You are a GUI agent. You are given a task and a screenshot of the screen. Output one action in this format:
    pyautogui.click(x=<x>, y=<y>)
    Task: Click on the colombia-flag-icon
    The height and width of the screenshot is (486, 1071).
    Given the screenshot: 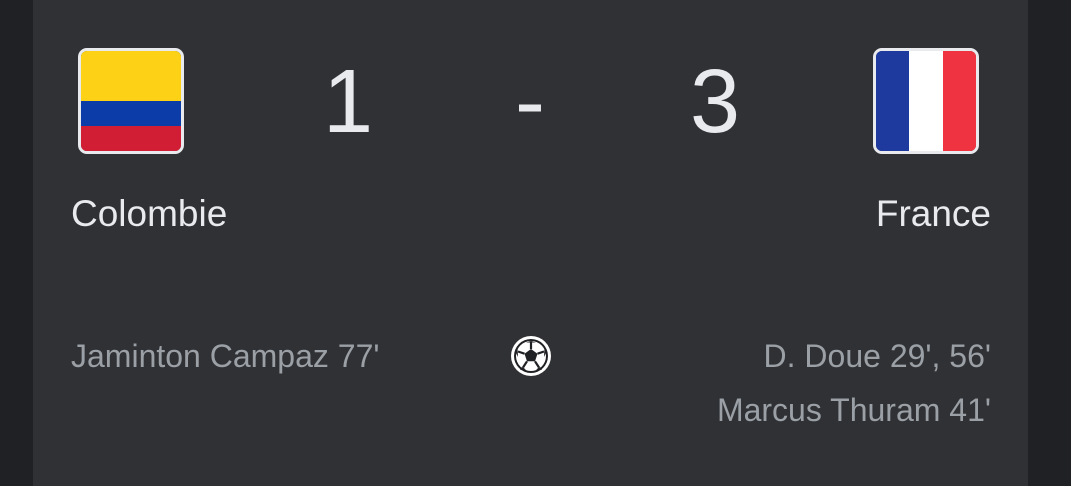 What is the action you would take?
    pyautogui.click(x=131, y=101)
    